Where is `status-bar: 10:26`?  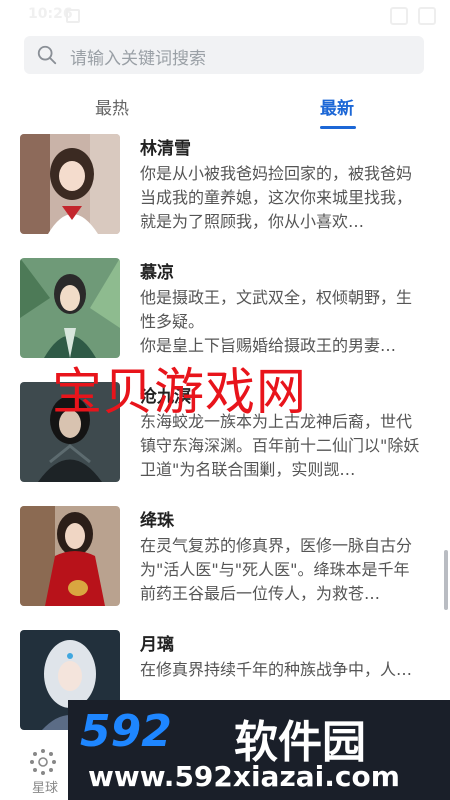
status-bar: 10:26 is located at coordinates (225, 15).